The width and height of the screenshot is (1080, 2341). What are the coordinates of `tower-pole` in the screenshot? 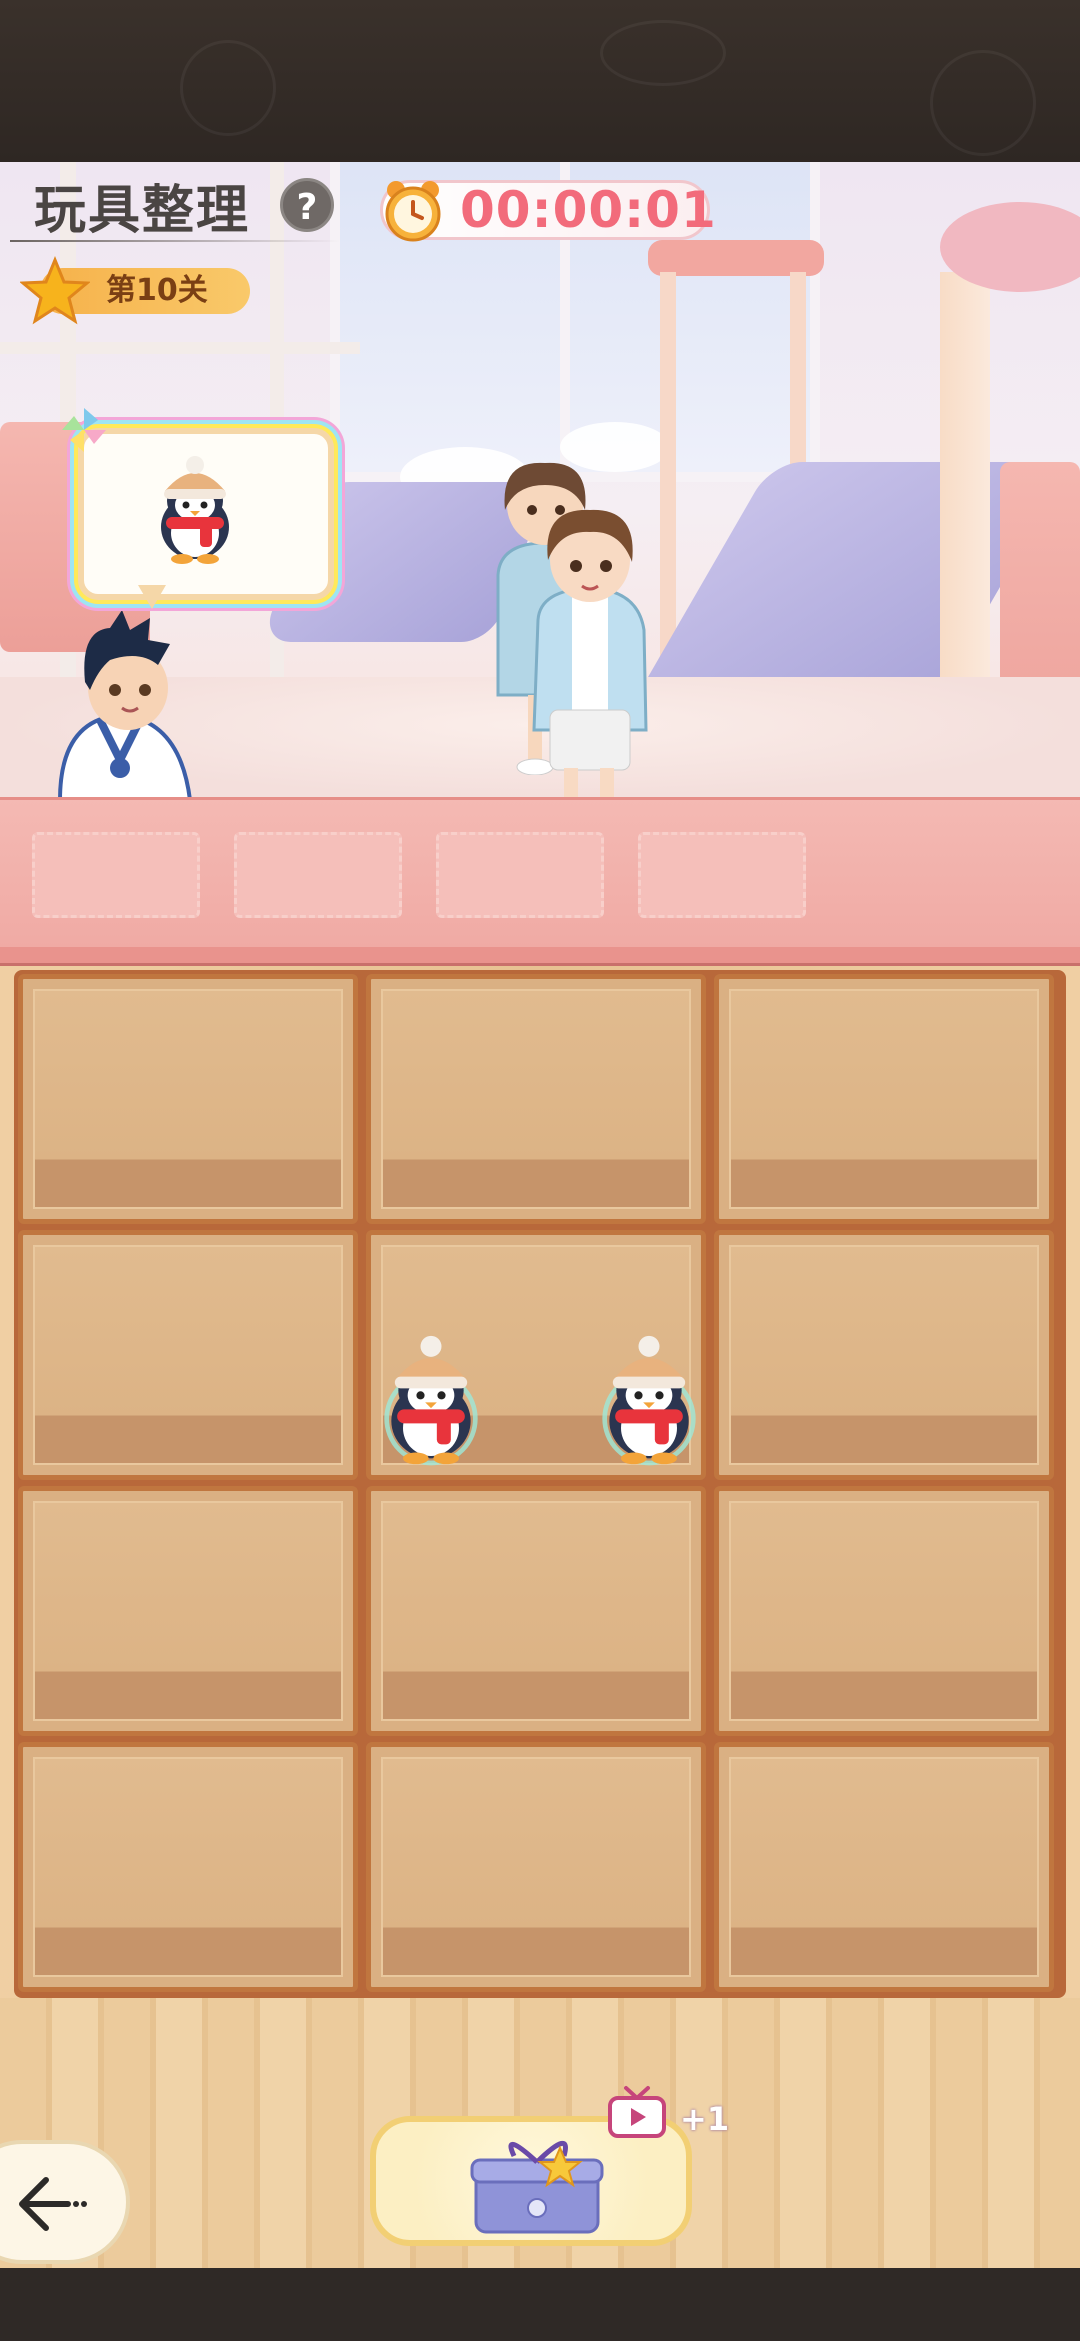 It's located at (668, 482).